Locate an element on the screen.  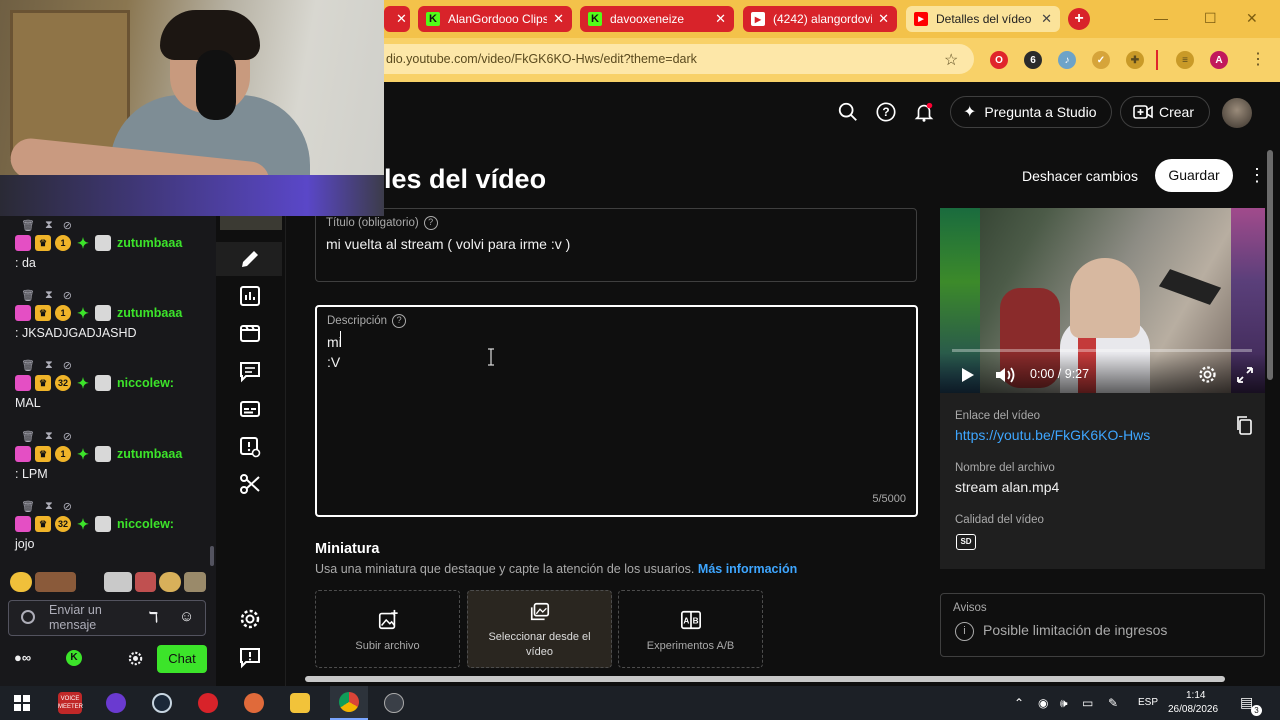
description-line-2: :V is located at coordinates (333, 362).